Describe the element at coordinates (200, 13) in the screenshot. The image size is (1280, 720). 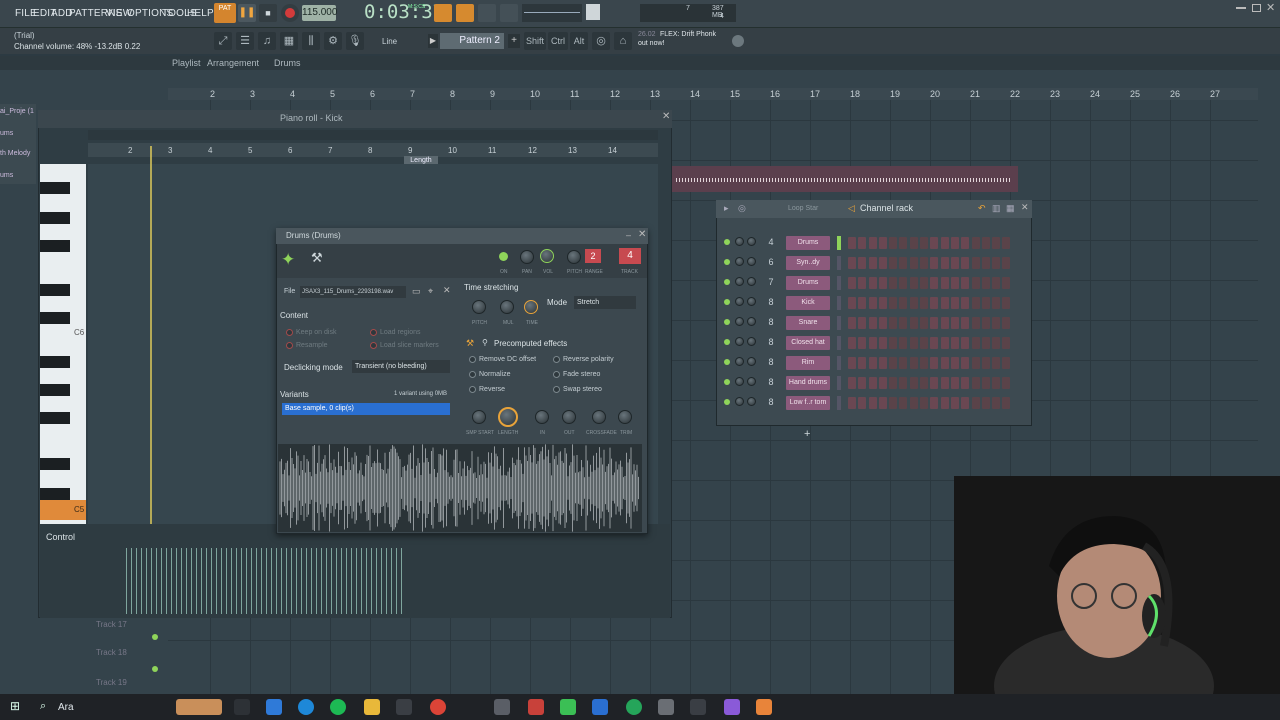
I see `menu-help: HELP` at that location.